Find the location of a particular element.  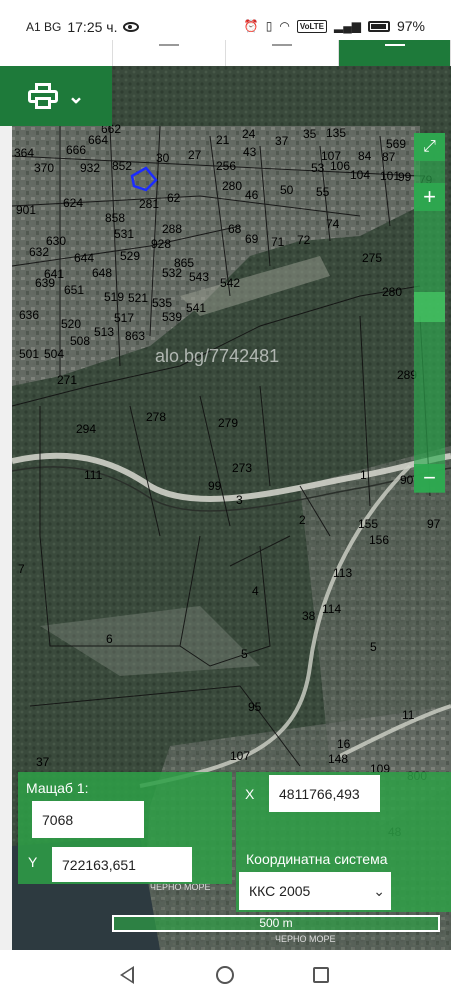

parcel-number-label: 62 is located at coordinates (174, 198).